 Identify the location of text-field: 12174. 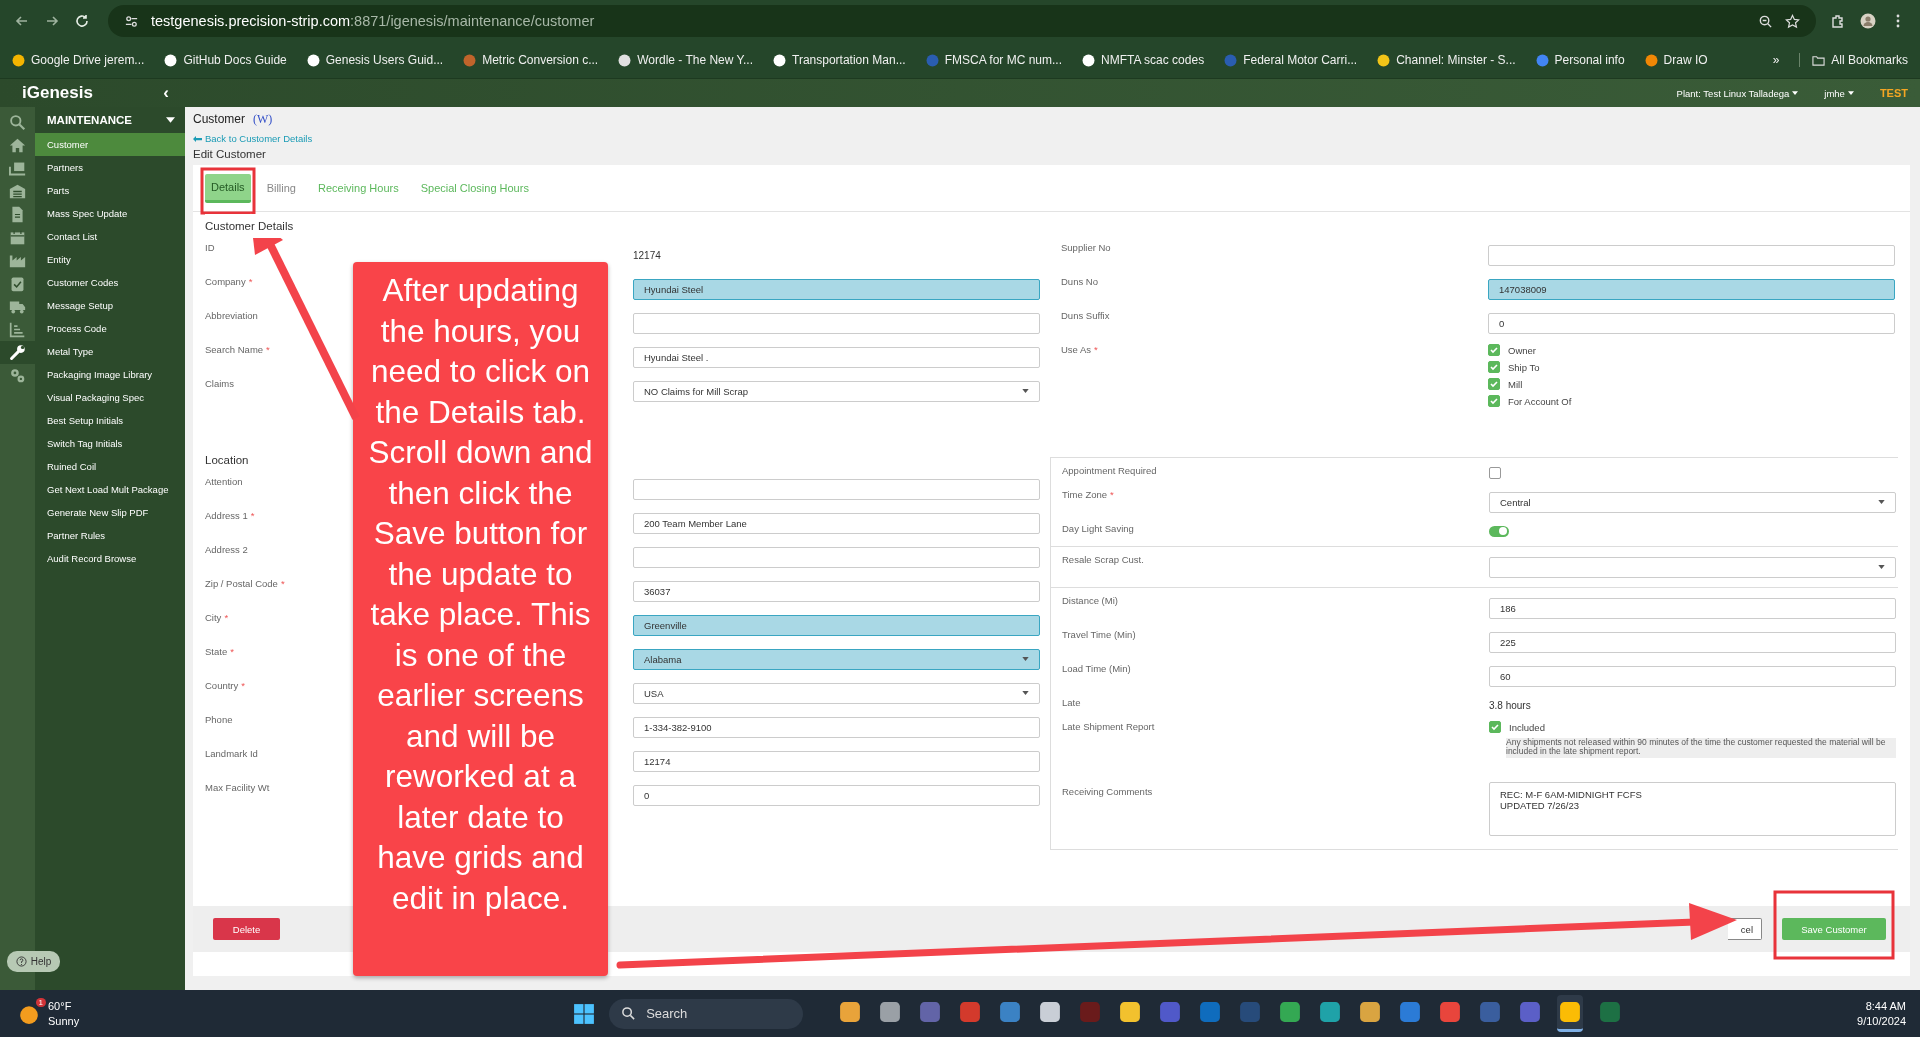
(836, 761).